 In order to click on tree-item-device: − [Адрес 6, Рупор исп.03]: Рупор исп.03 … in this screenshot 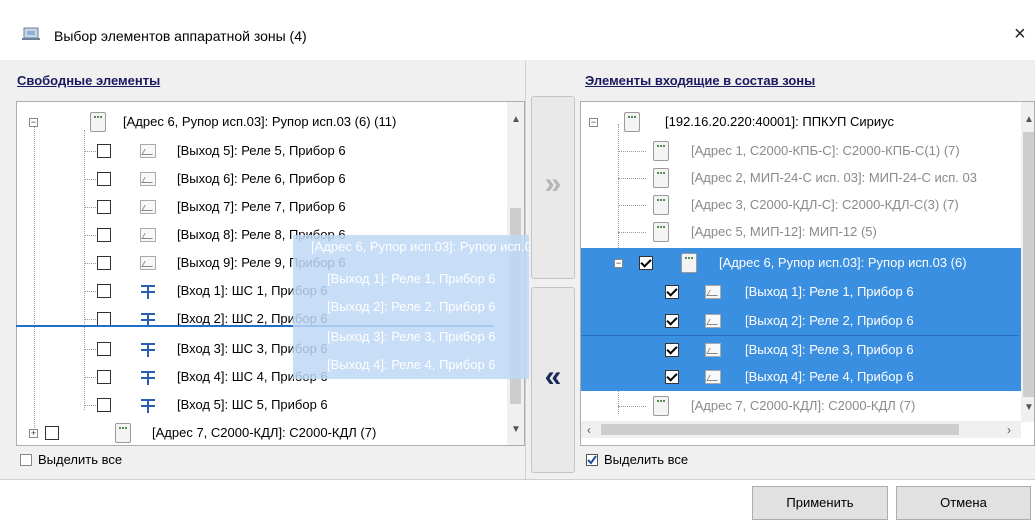, I will do `click(270, 122)`.